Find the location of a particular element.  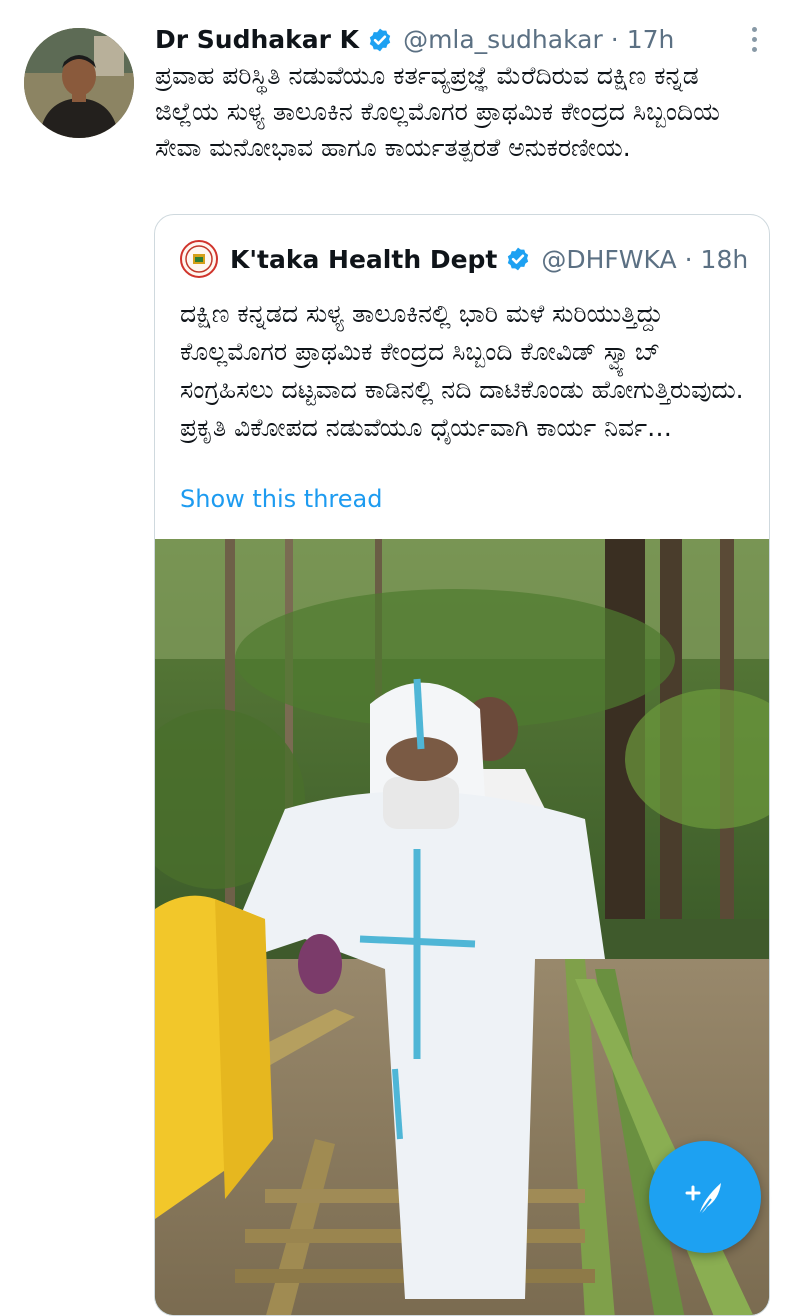

karnataka-emblem-icon is located at coordinates (199, 259).